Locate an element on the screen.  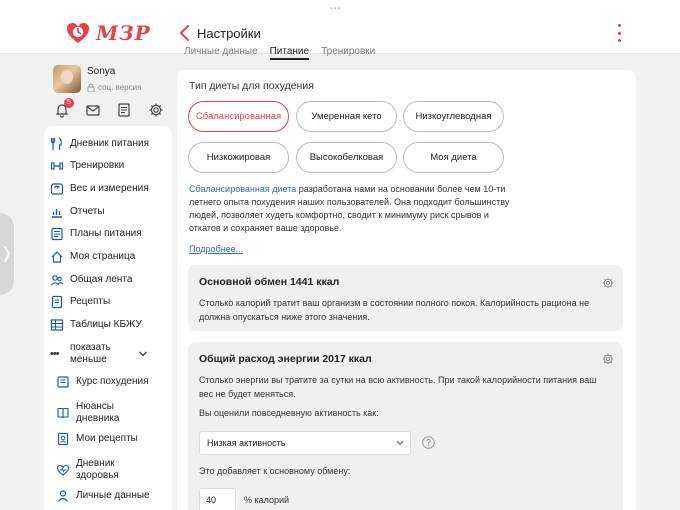
bmr-gear-icon is located at coordinates (608, 283).